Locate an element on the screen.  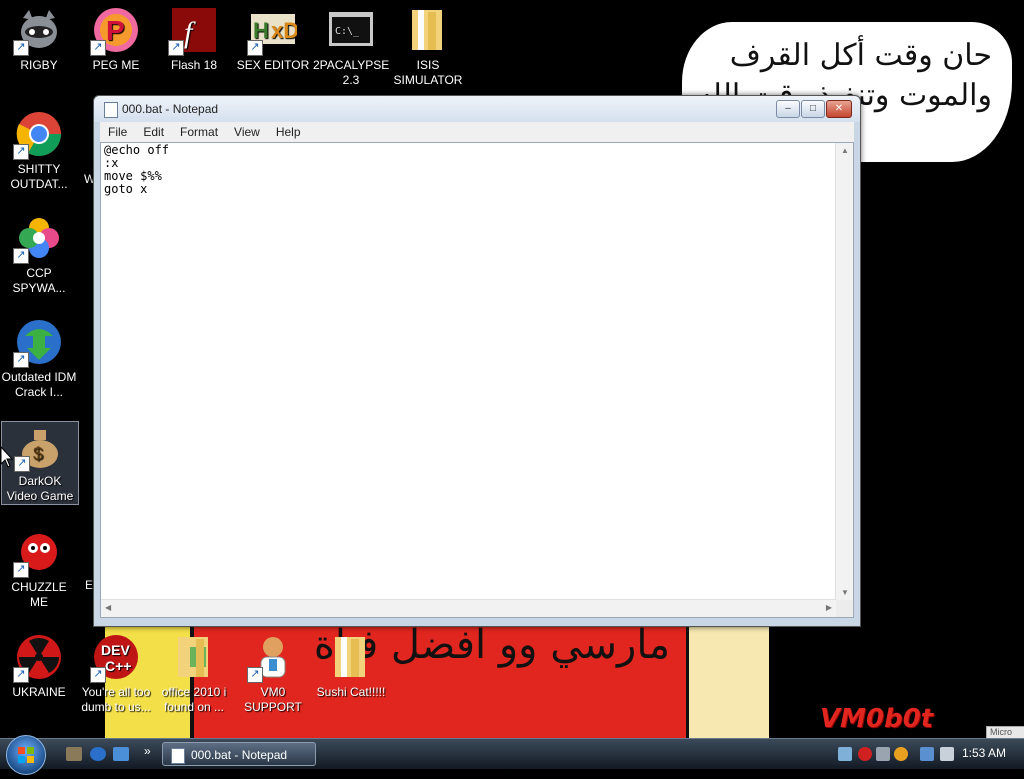
desktop-icon-label: VM0 SUPPORT is located at coordinates (273, 699).